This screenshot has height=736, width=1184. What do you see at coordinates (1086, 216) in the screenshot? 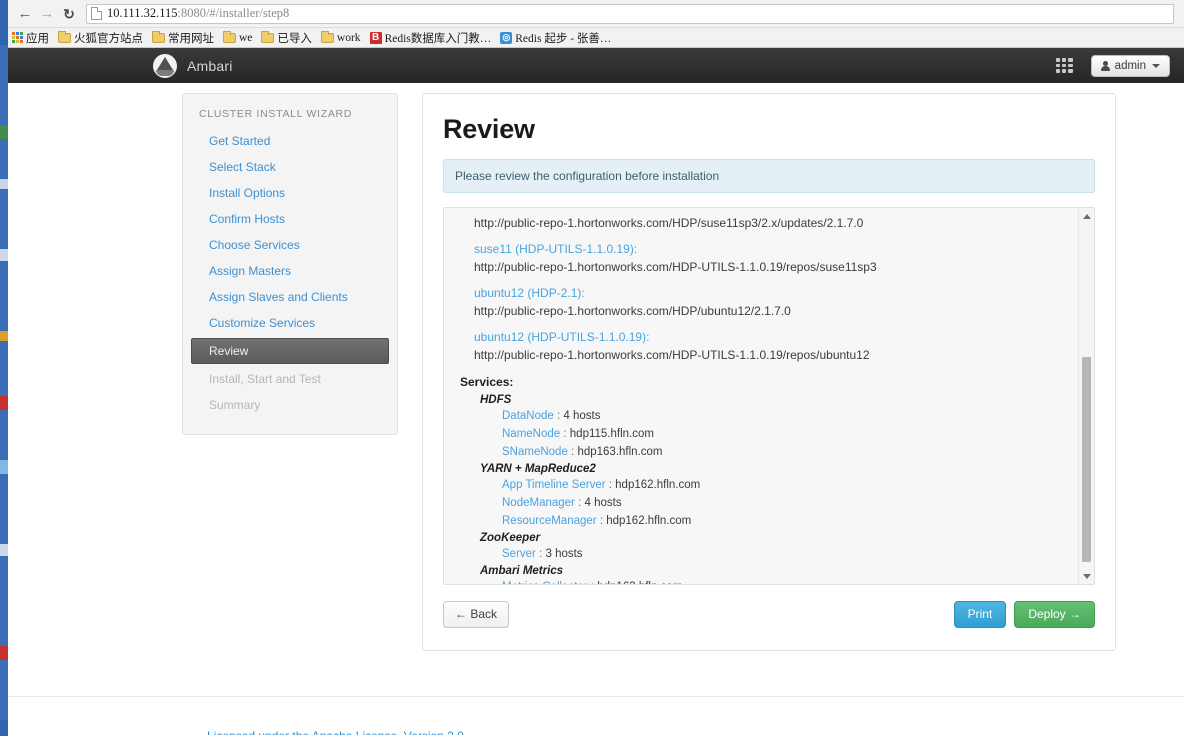
I see `scroll-up-arrow-icon` at bounding box center [1086, 216].